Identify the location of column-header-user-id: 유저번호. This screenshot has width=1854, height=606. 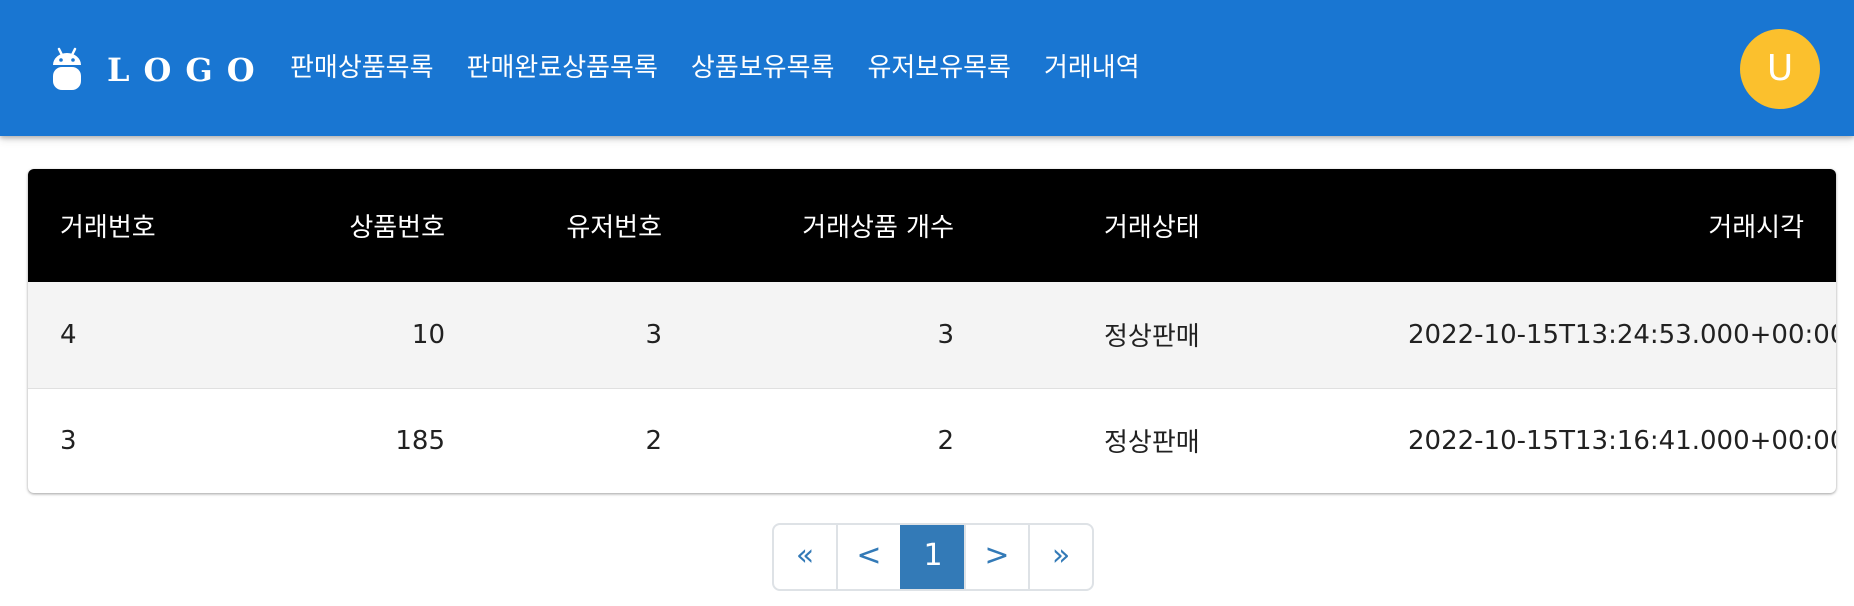
(614, 228).